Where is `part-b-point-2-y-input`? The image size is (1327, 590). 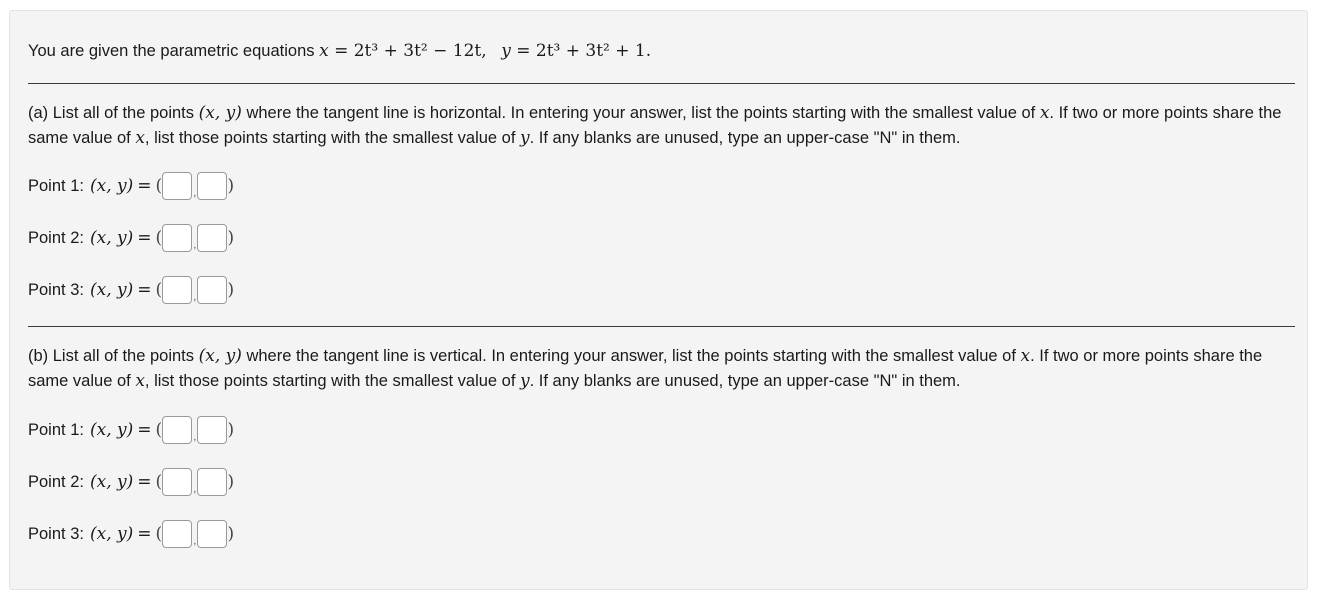
part-b-point-2-y-input is located at coordinates (212, 482).